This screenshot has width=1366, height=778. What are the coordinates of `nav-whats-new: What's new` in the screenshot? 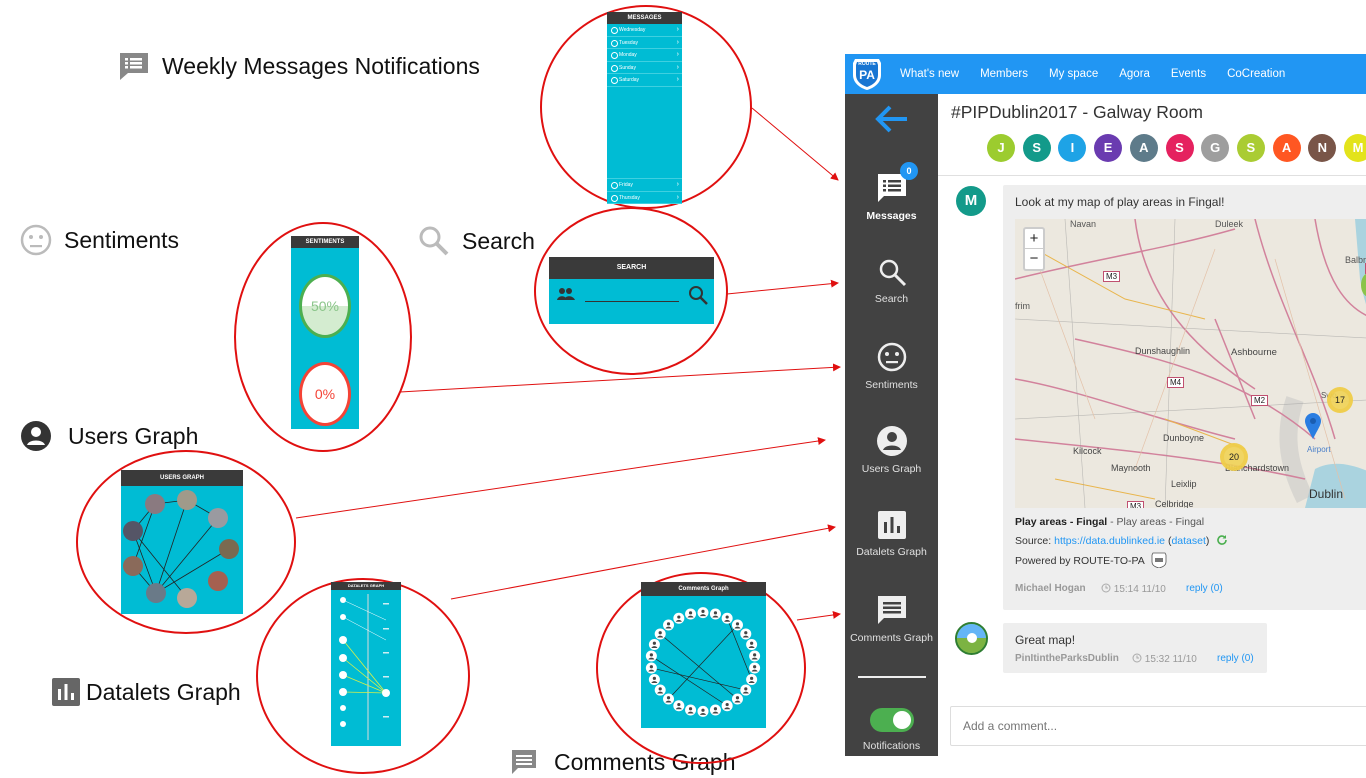 It's located at (929, 74).